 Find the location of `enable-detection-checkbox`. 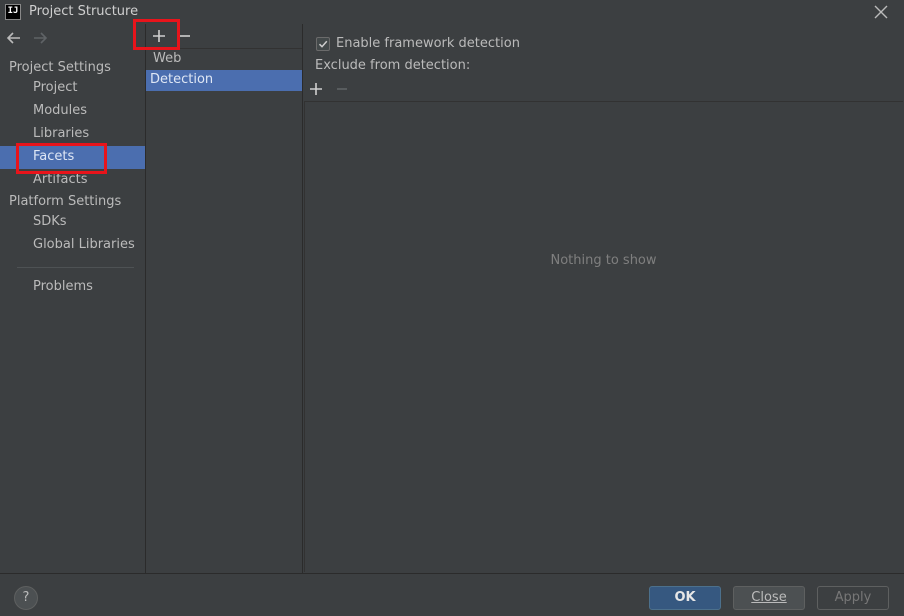

enable-detection-checkbox is located at coordinates (323, 44).